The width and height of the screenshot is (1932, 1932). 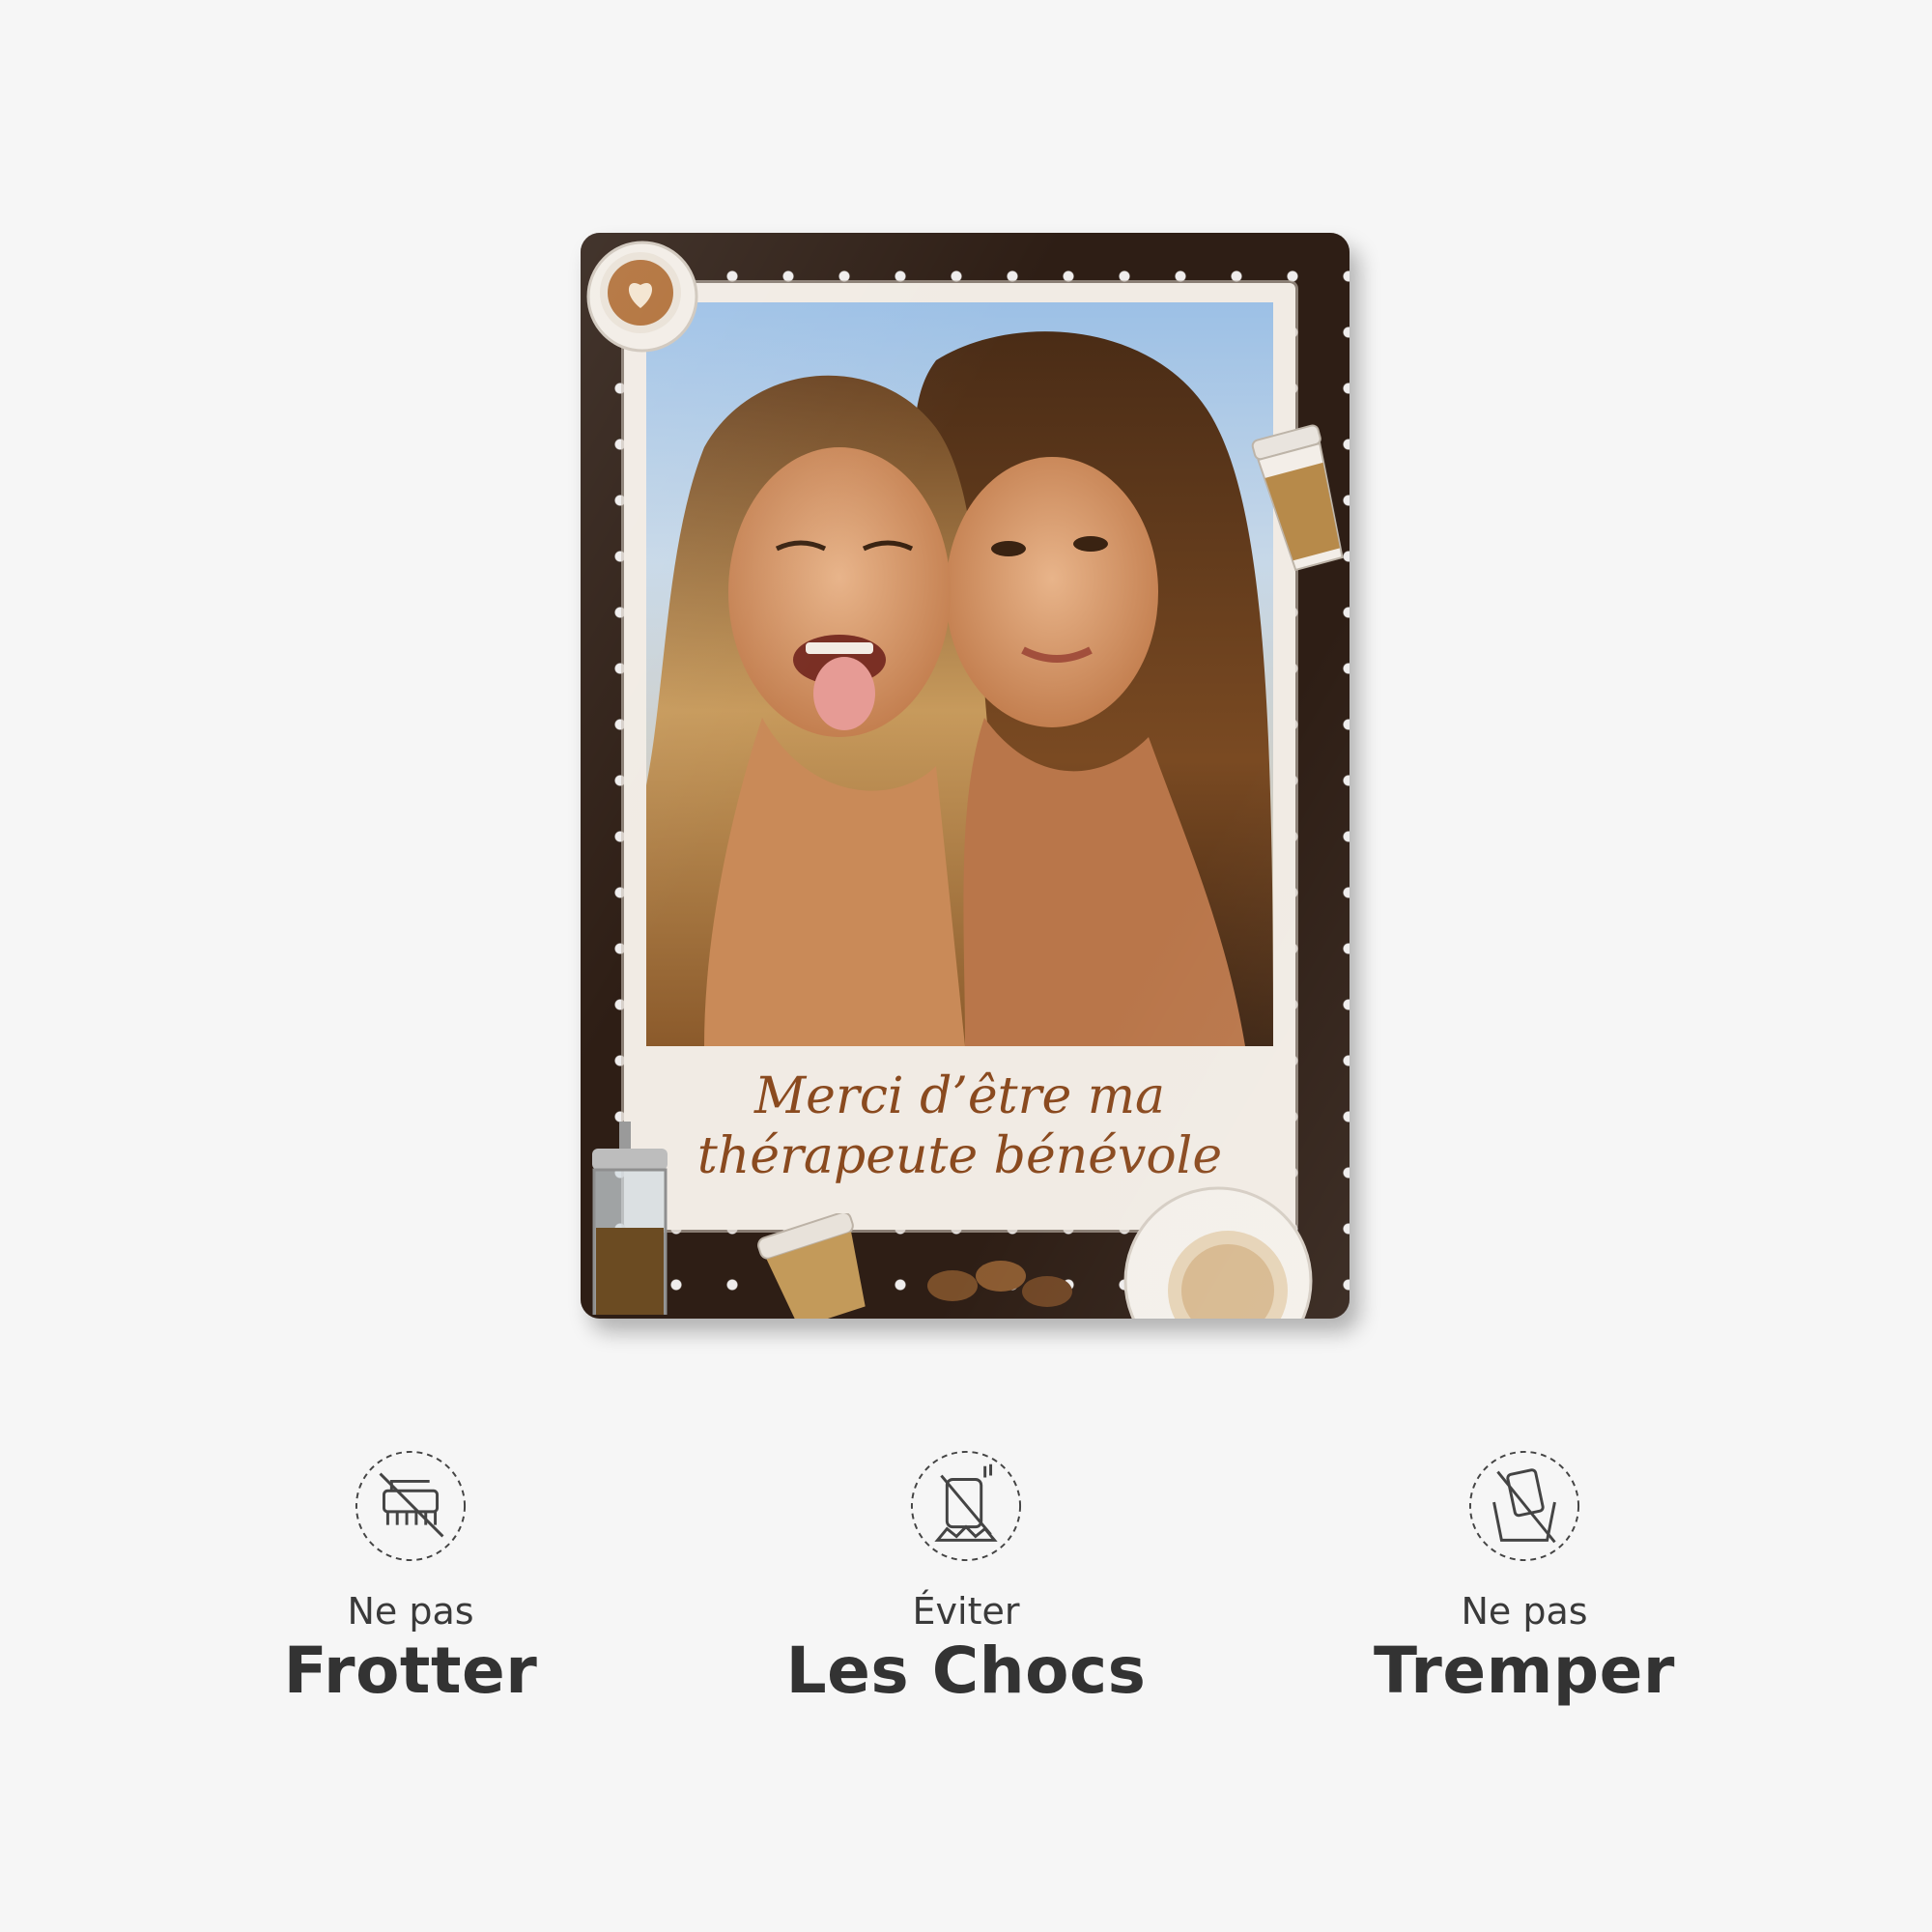 I want to click on care-item-no-soak: Ne pas Tremper, so click(x=1524, y=1578).